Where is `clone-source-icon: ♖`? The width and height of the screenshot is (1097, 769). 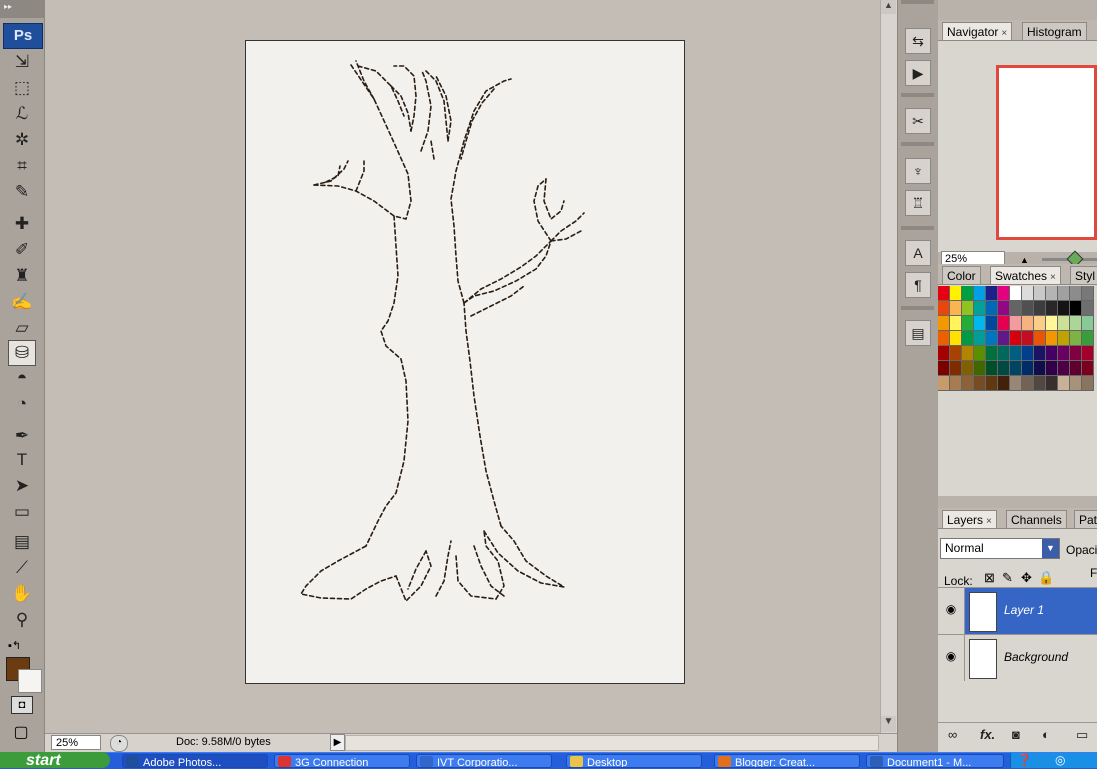 clone-source-icon: ♖ is located at coordinates (918, 203).